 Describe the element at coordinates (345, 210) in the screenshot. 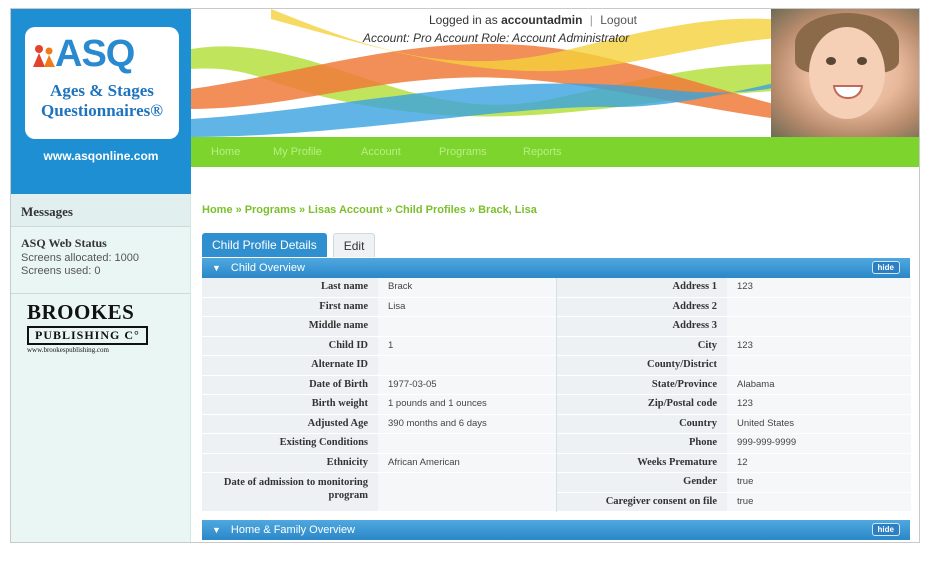

I see `breadcrumb-account: Lisas Account` at that location.